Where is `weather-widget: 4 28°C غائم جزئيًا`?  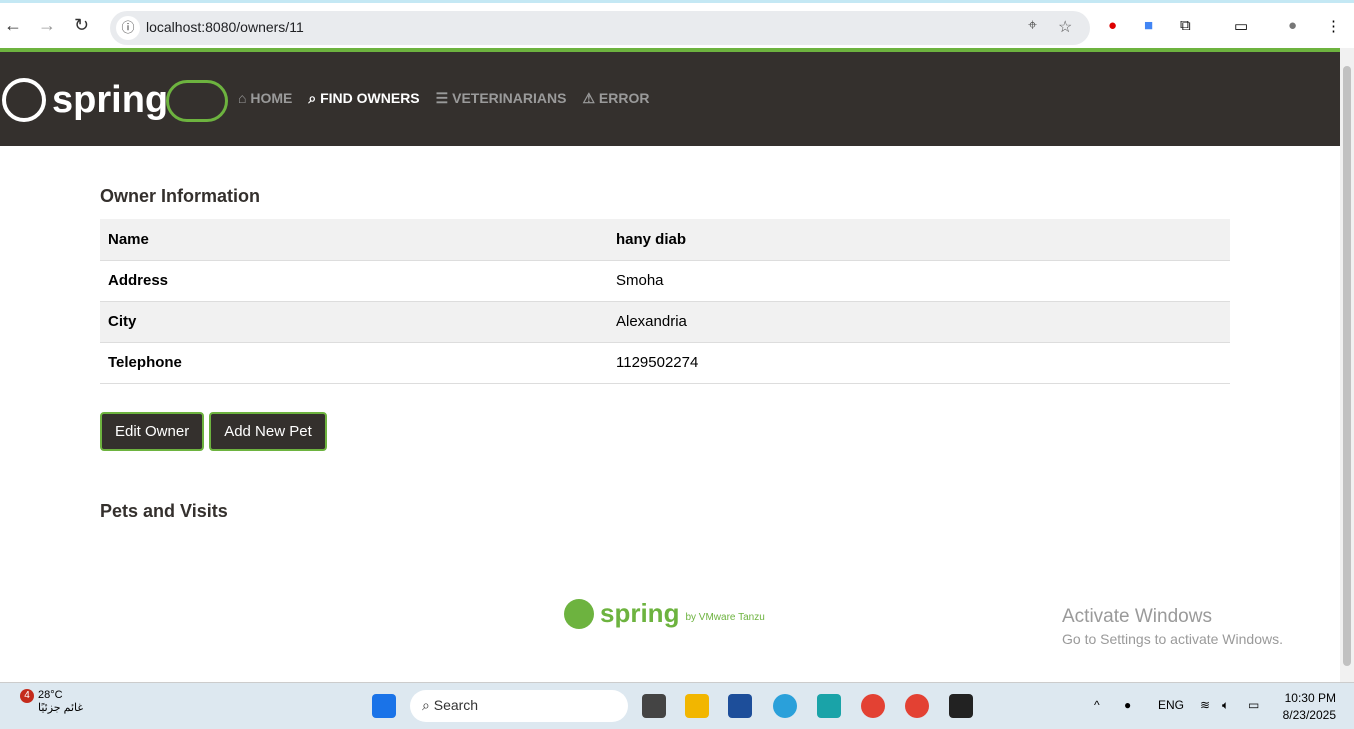
weather-widget: 4 28°C غائم جزئيًا is located at coordinates (45, 701).